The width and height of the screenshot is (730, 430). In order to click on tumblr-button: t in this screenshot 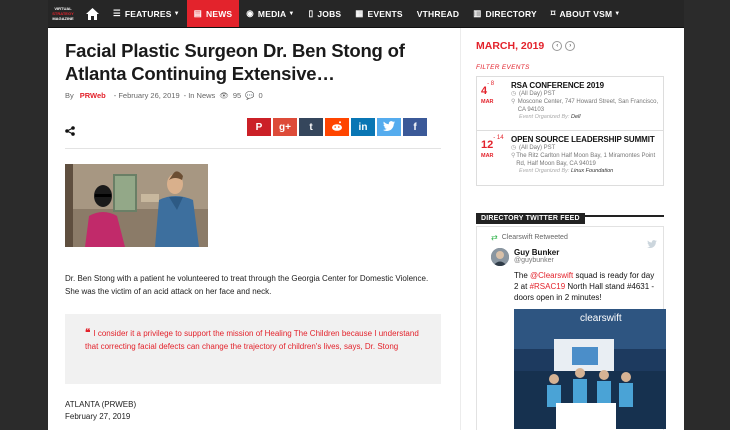, I will do `click(311, 127)`.